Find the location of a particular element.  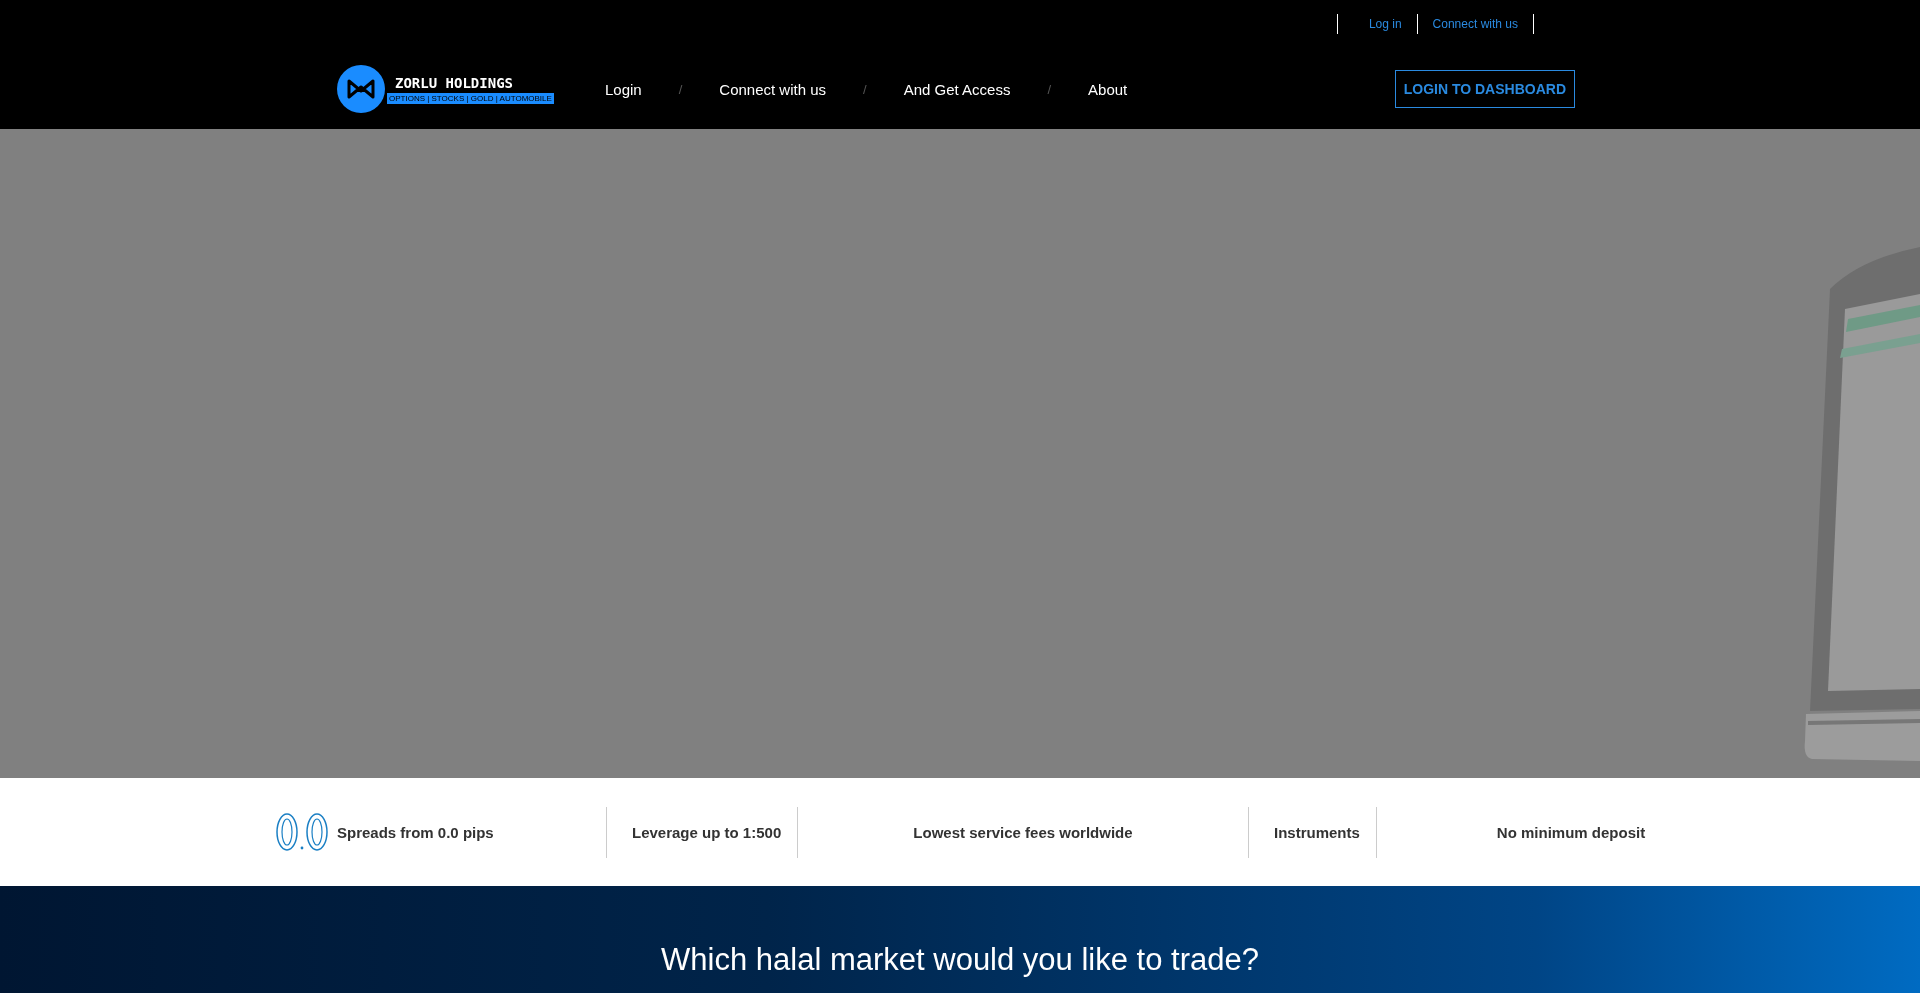

feature-label: Lowest service fees worldwide is located at coordinates (1023, 832).